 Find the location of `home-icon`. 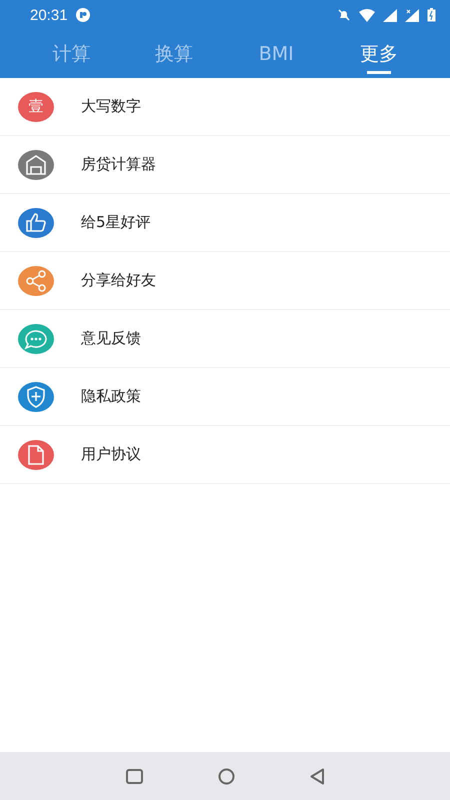

home-icon is located at coordinates (226, 776).